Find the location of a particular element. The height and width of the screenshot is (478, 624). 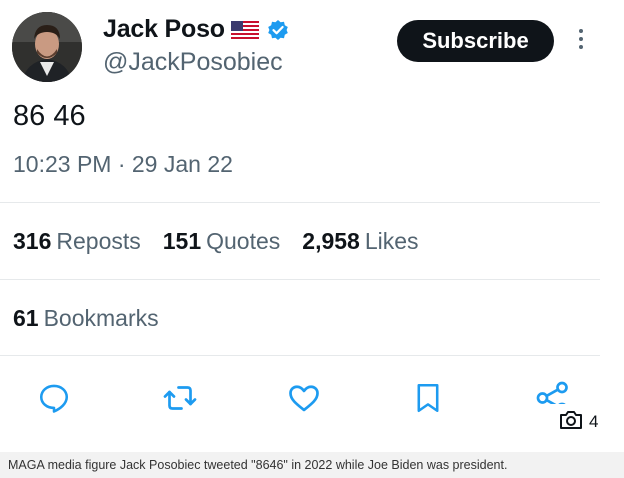

bookmarks-label: Bookmarks is located at coordinates (101, 318).